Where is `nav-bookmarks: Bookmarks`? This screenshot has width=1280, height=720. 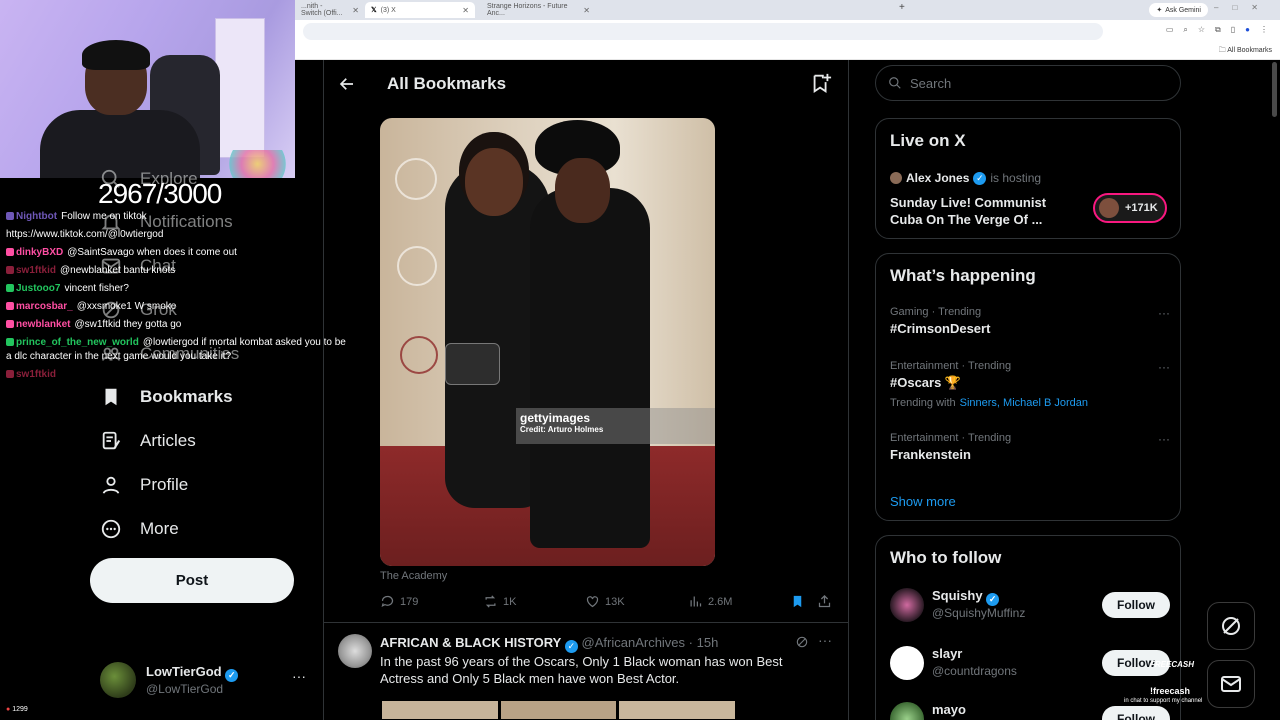
nav-bookmarks: Bookmarks is located at coordinates (166, 397).